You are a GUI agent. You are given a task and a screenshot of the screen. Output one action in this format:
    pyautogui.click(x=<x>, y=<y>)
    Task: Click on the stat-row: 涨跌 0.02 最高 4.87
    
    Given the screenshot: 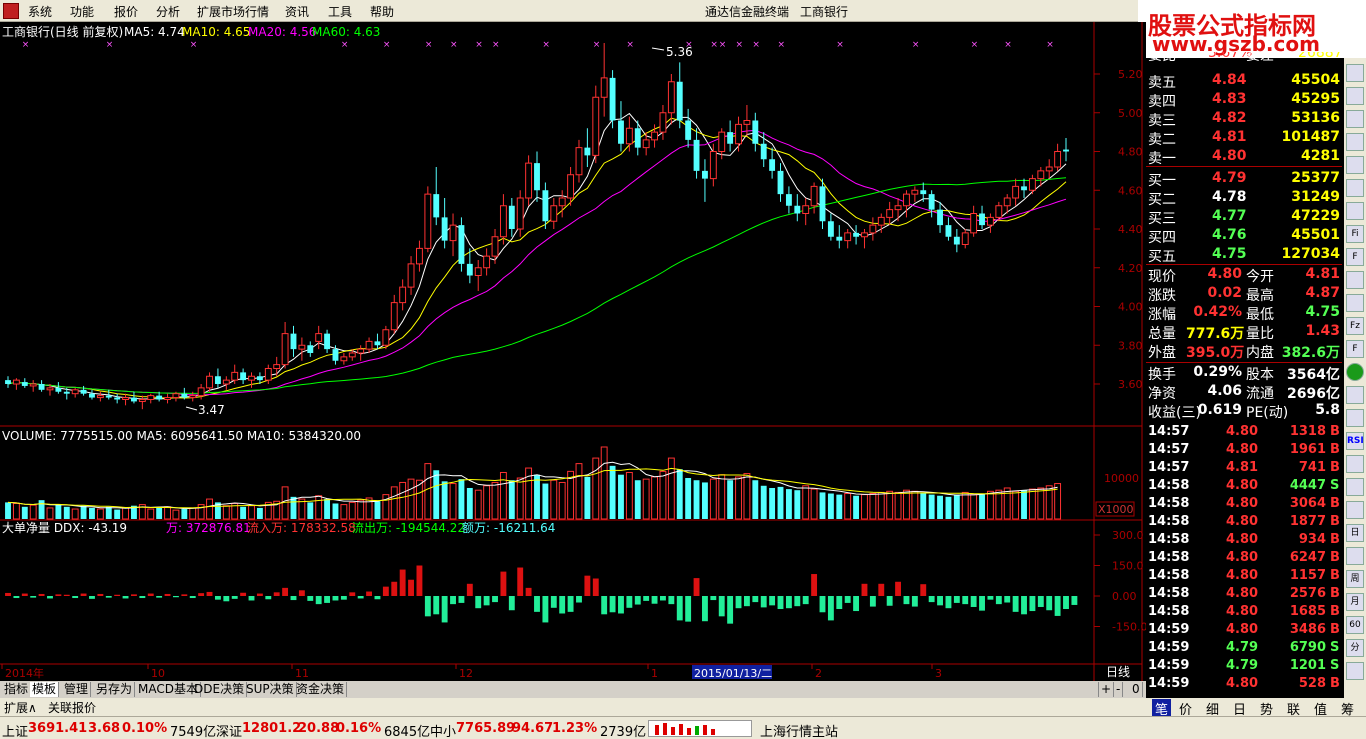 What is the action you would take?
    pyautogui.click(x=1244, y=294)
    